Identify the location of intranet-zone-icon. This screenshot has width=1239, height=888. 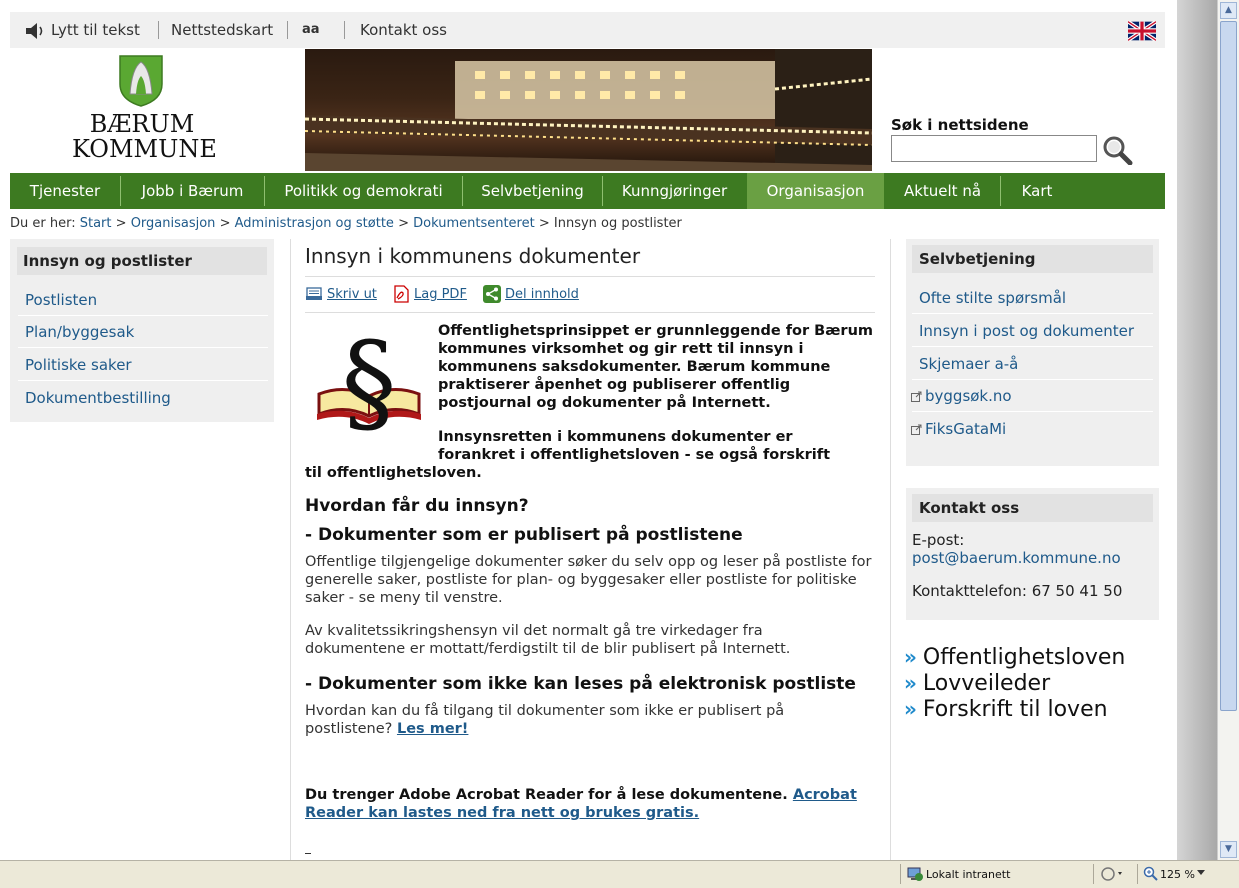
(915, 874).